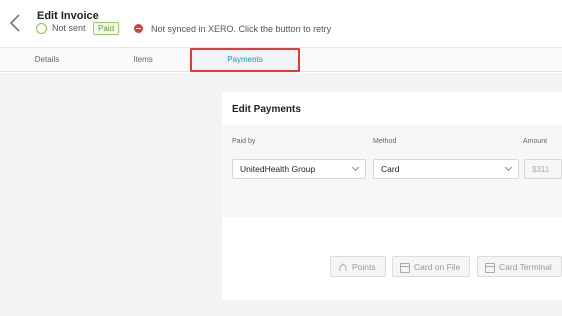  Describe the element at coordinates (535, 141) in the screenshot. I see `column-header-amount: Amount` at that location.